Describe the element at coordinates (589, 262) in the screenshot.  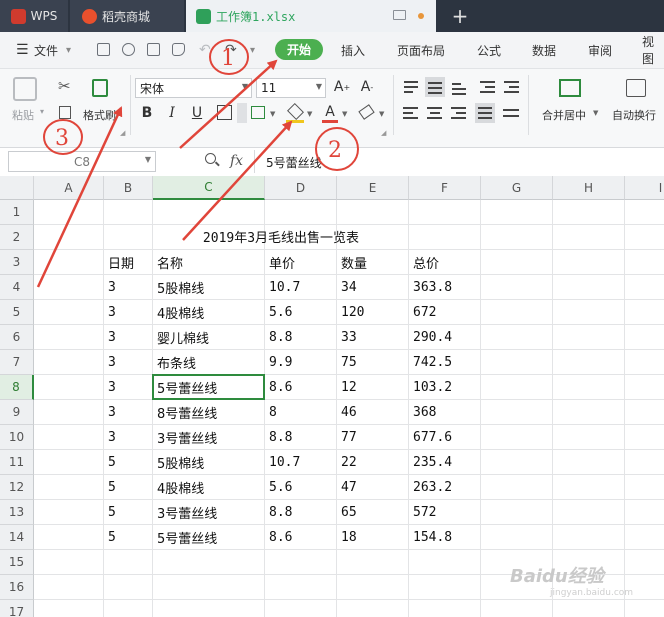
I see `cell-h3` at that location.